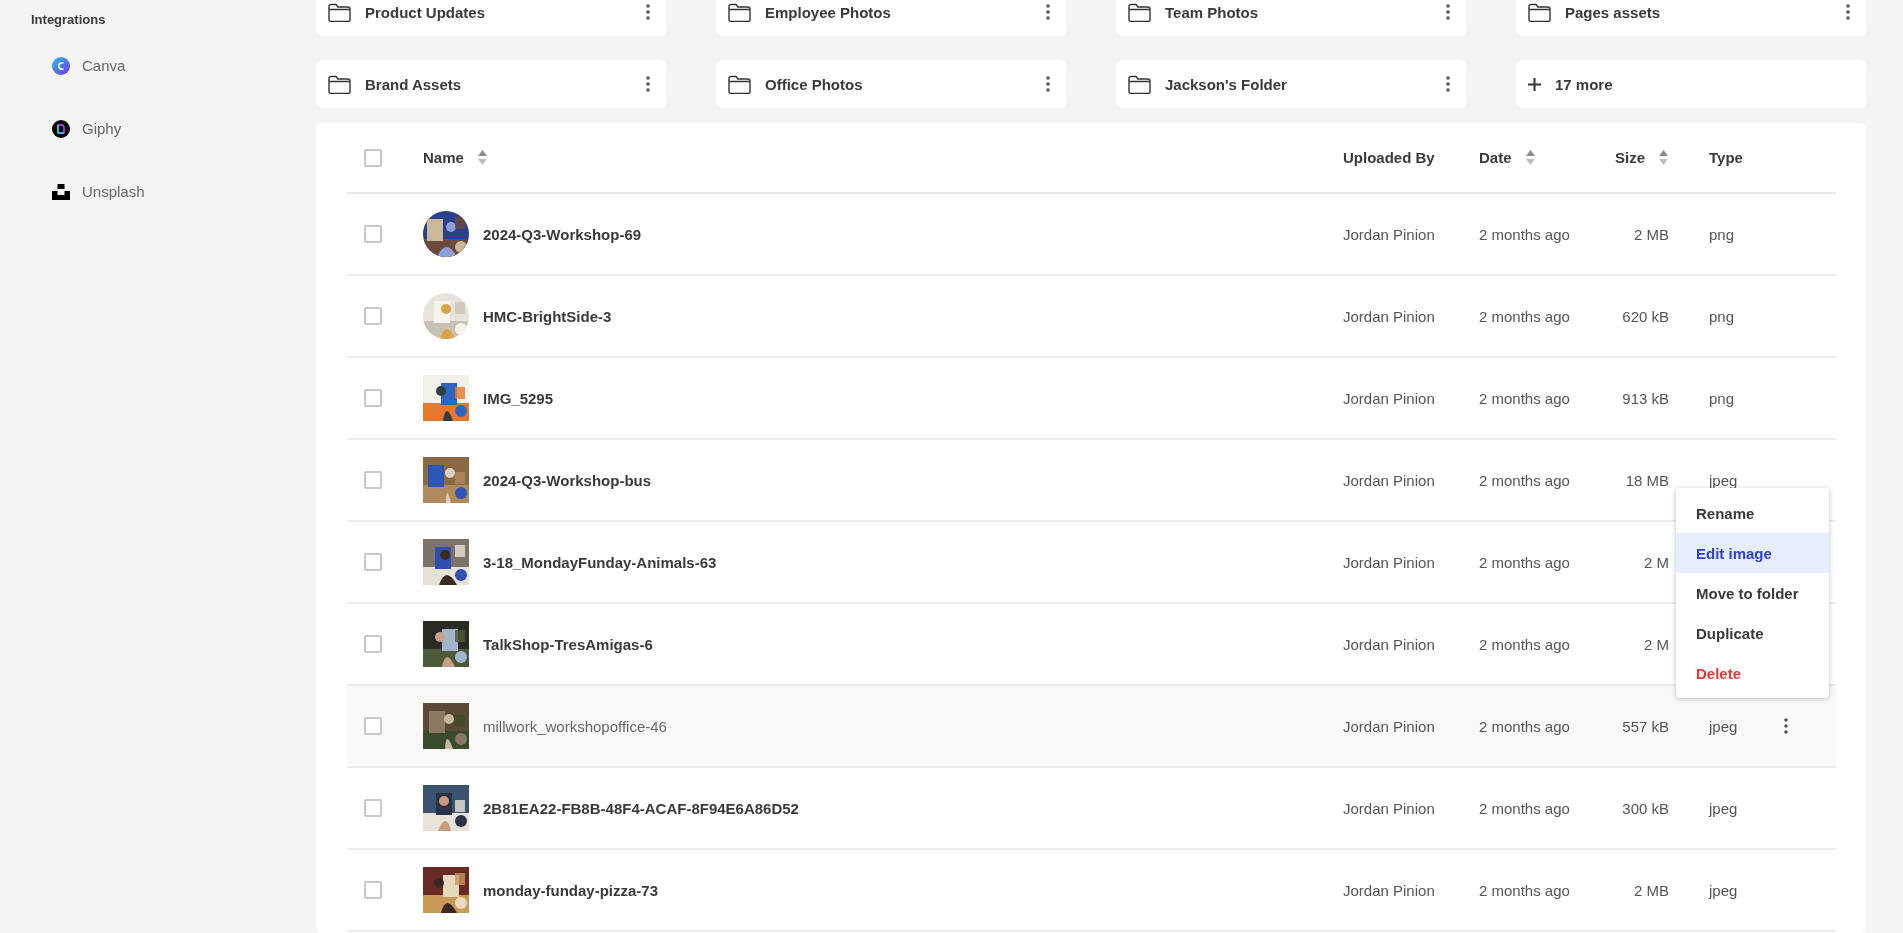 Image resolution: width=1903 pixels, height=933 pixels. I want to click on column-header: Date, so click(1495, 157).